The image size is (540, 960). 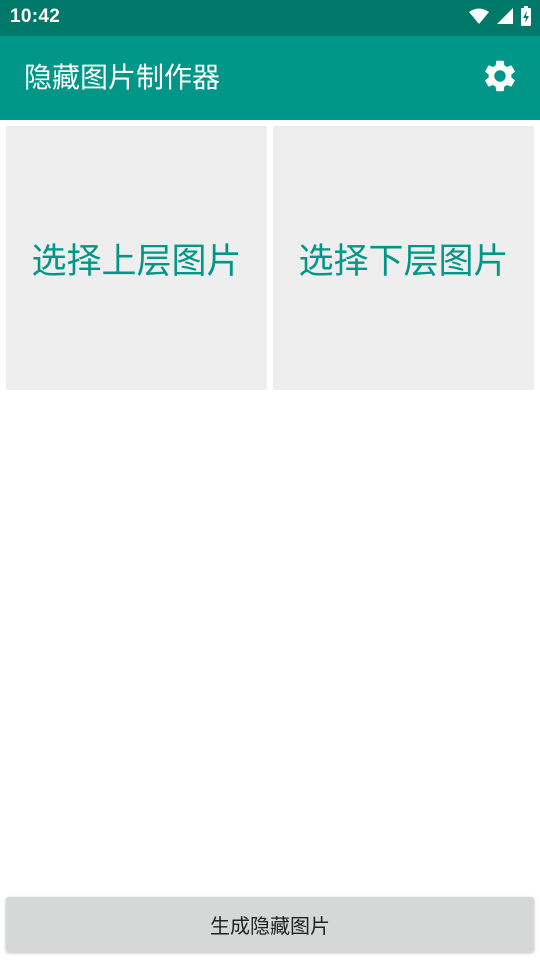 What do you see at coordinates (122, 77) in the screenshot?
I see `app-title: 隐藏图片制作器` at bounding box center [122, 77].